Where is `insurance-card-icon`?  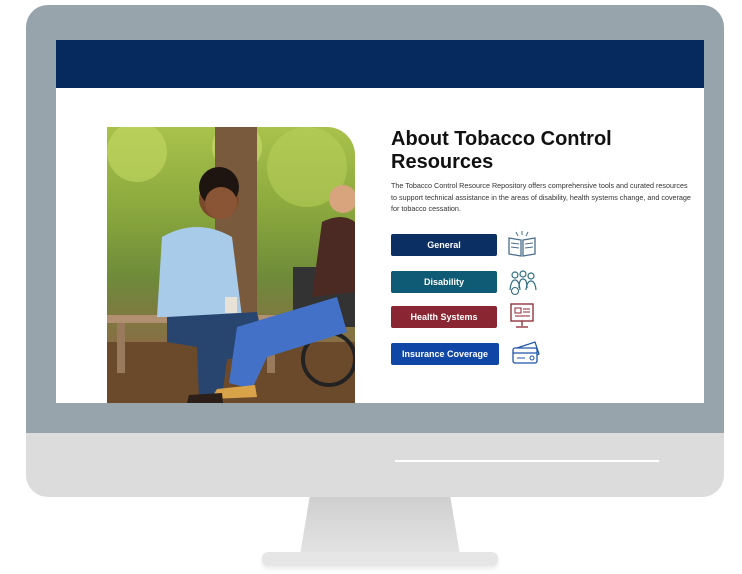 insurance-card-icon is located at coordinates (526, 353).